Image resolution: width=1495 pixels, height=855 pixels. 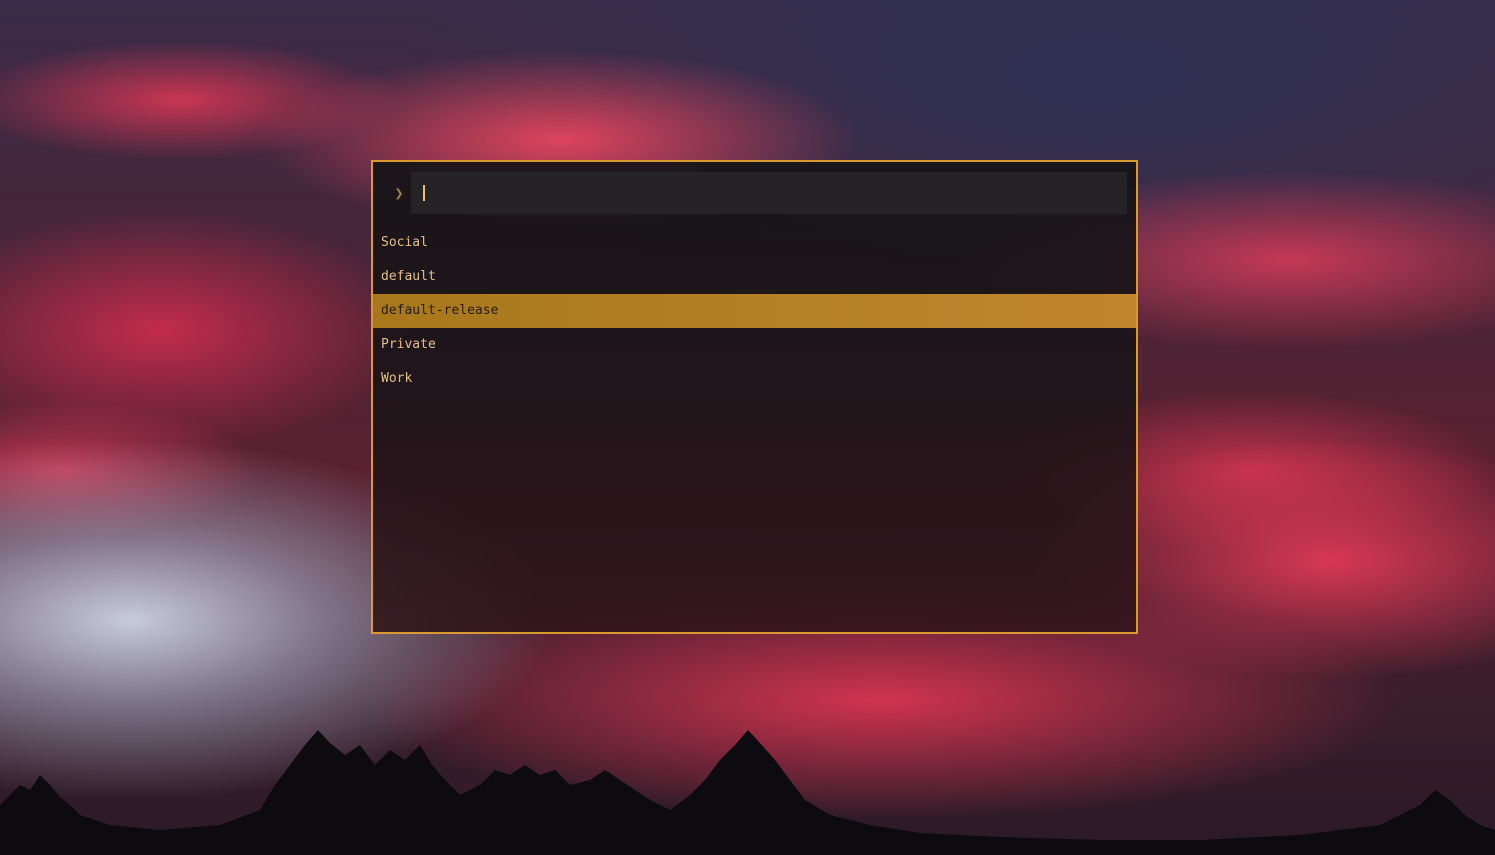 I want to click on list-item-private: Private, so click(x=754, y=345).